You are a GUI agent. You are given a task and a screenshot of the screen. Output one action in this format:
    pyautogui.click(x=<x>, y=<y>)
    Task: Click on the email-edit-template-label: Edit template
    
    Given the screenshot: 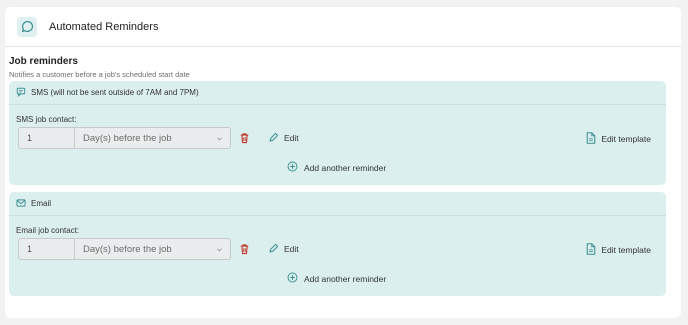 What is the action you would take?
    pyautogui.click(x=626, y=250)
    